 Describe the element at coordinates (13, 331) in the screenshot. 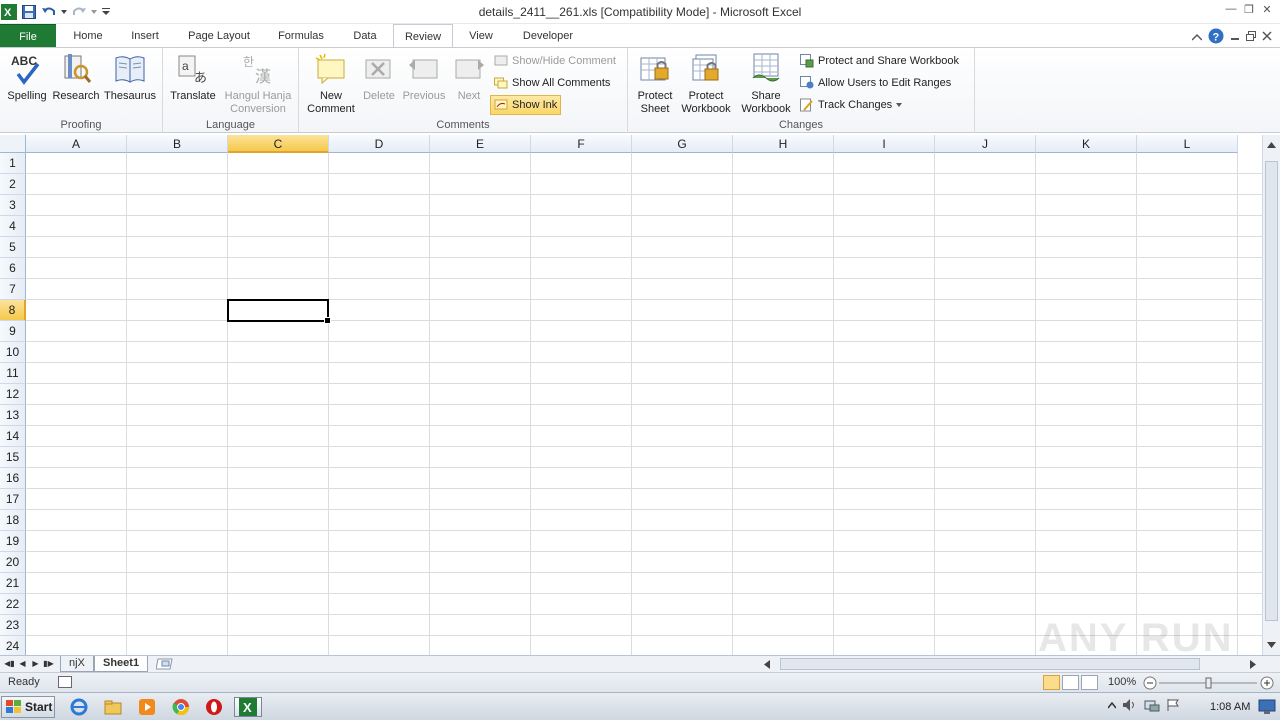

I see `row-header: 9` at that location.